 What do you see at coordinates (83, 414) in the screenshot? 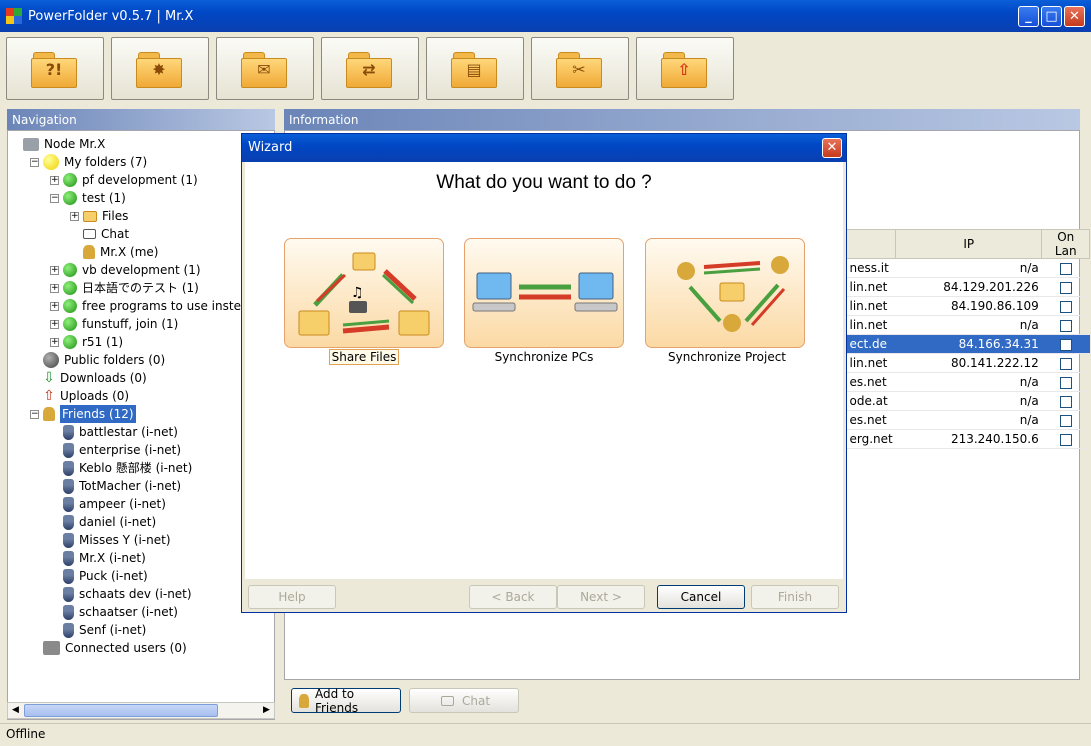
I see `tree-item: − Friends (12)` at bounding box center [83, 414].